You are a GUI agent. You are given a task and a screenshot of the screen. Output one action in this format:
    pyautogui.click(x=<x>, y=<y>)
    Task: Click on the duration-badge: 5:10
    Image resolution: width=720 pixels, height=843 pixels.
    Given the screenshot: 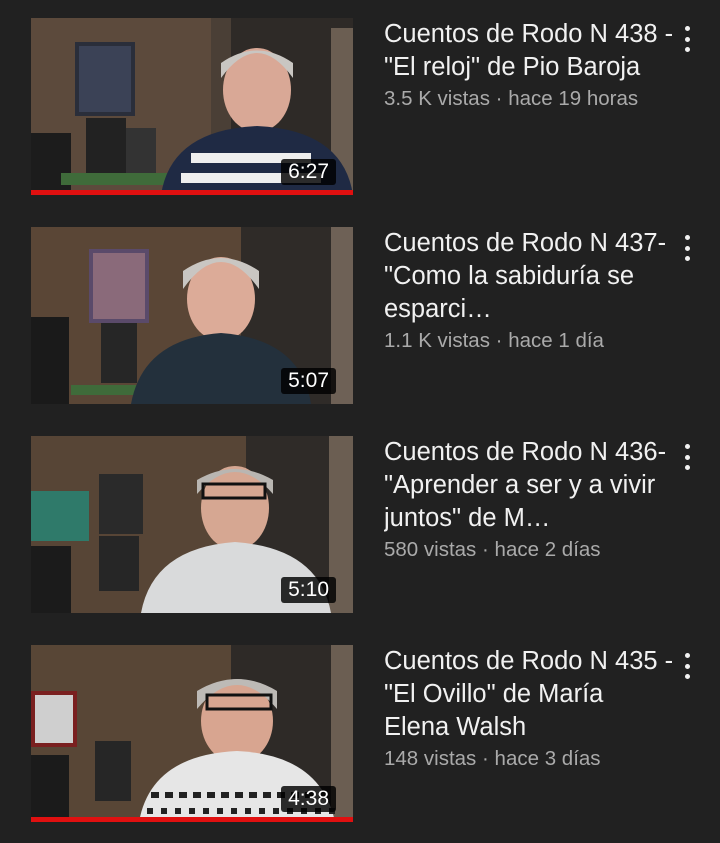 What is the action you would take?
    pyautogui.click(x=308, y=590)
    